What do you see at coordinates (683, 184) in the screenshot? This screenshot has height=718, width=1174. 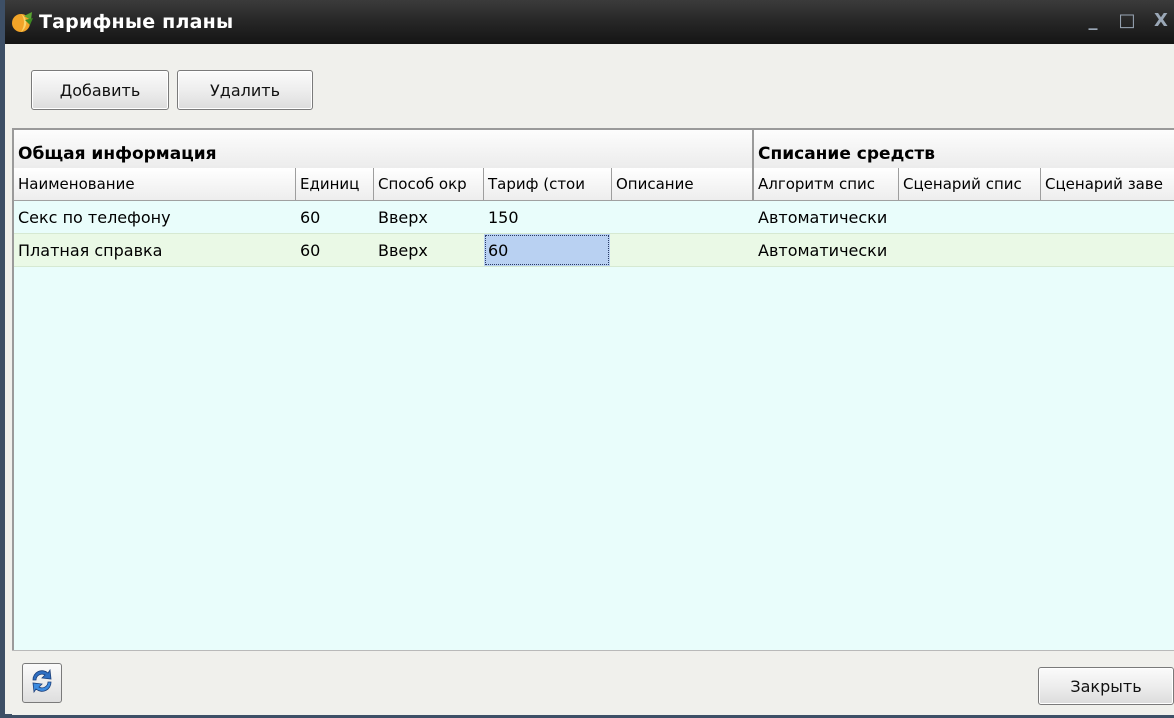 I see `column-header-description: Описание` at bounding box center [683, 184].